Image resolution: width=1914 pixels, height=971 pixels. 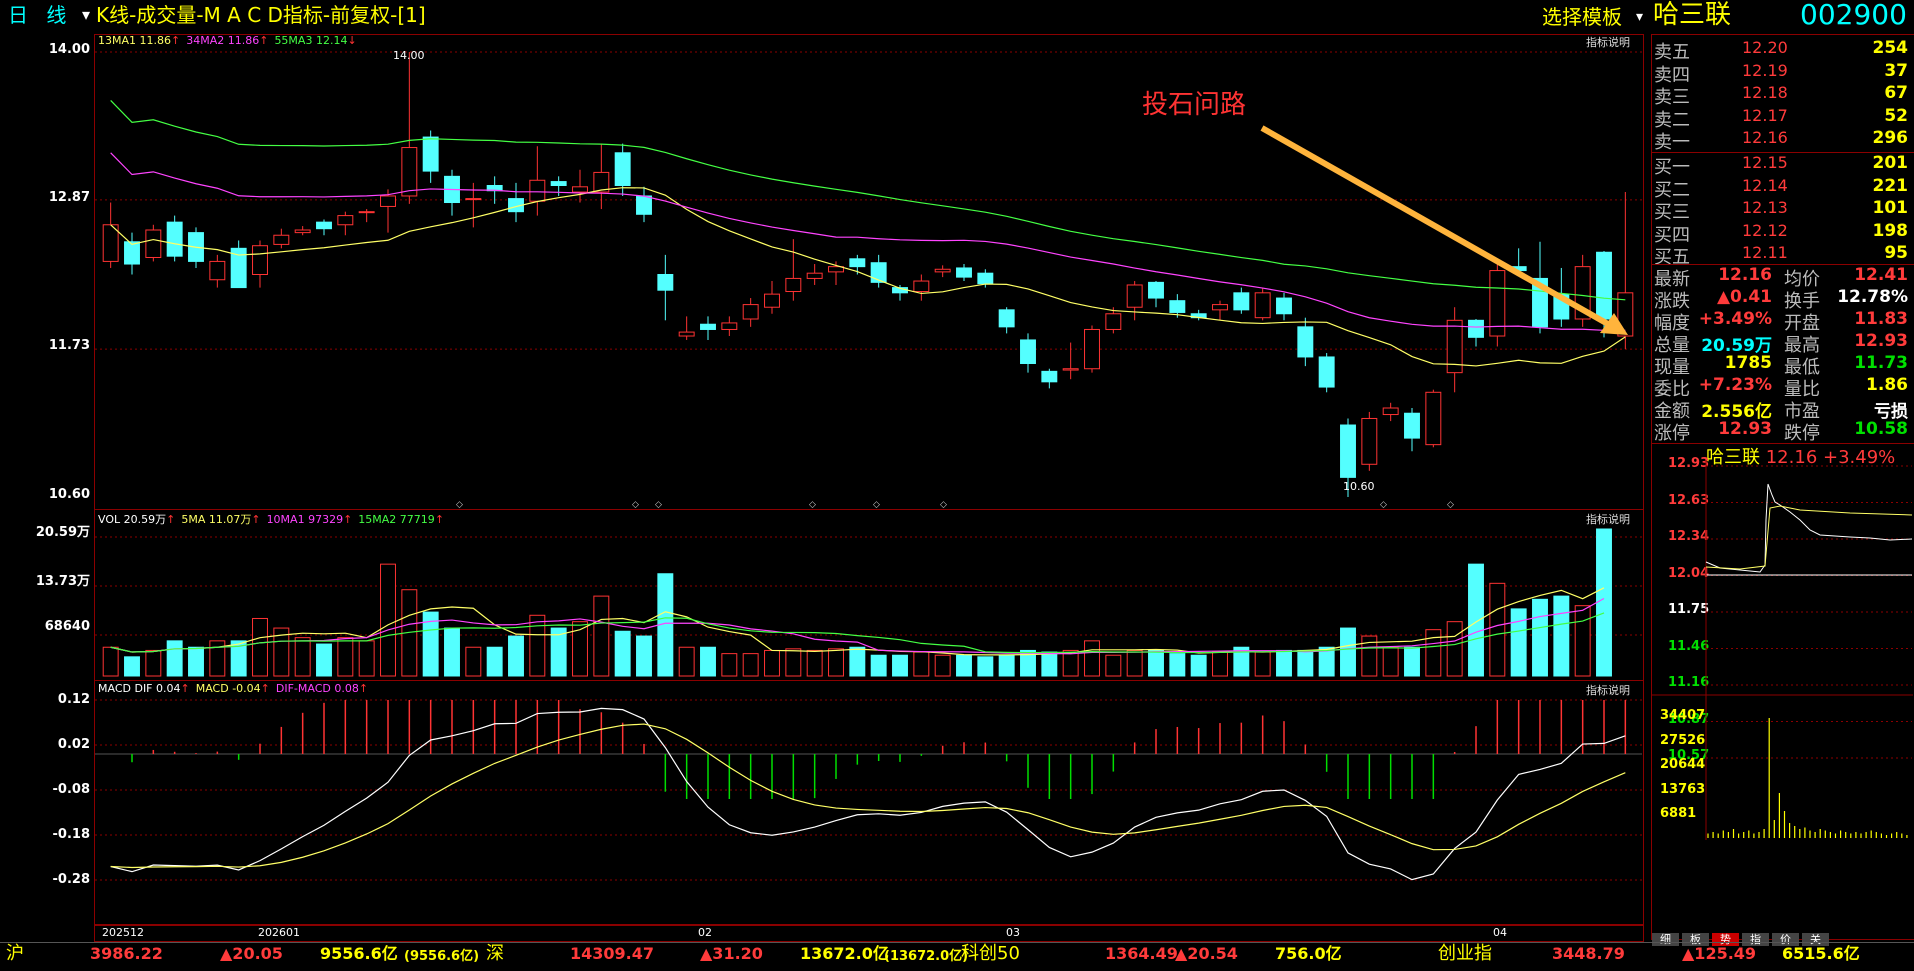 I want to click on index-label: 深, so click(x=495, y=954).